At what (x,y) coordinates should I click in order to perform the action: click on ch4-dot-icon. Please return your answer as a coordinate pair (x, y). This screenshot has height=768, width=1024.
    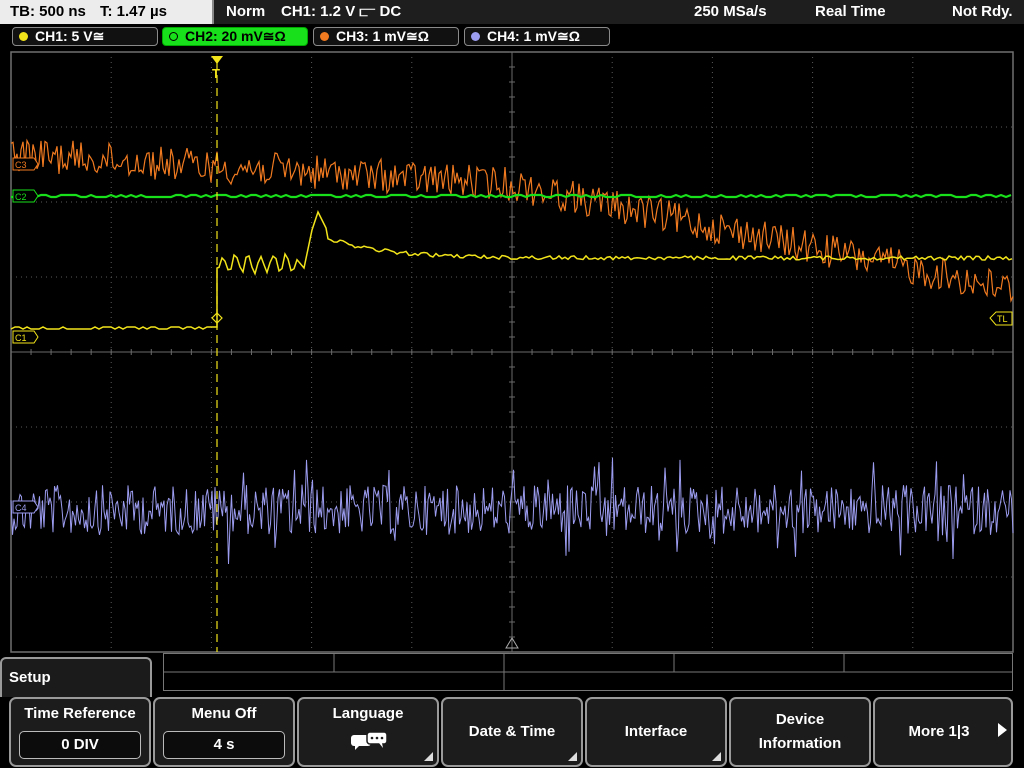
    Looking at the image, I should click on (475, 36).